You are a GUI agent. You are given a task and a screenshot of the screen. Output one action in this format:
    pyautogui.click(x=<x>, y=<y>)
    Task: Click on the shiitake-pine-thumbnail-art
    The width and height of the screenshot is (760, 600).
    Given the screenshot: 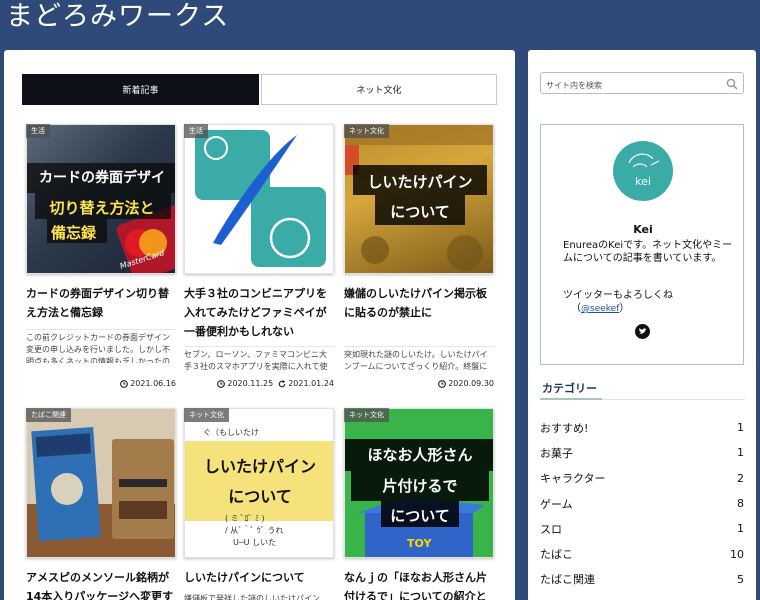 What is the action you would take?
    pyautogui.click(x=419, y=198)
    